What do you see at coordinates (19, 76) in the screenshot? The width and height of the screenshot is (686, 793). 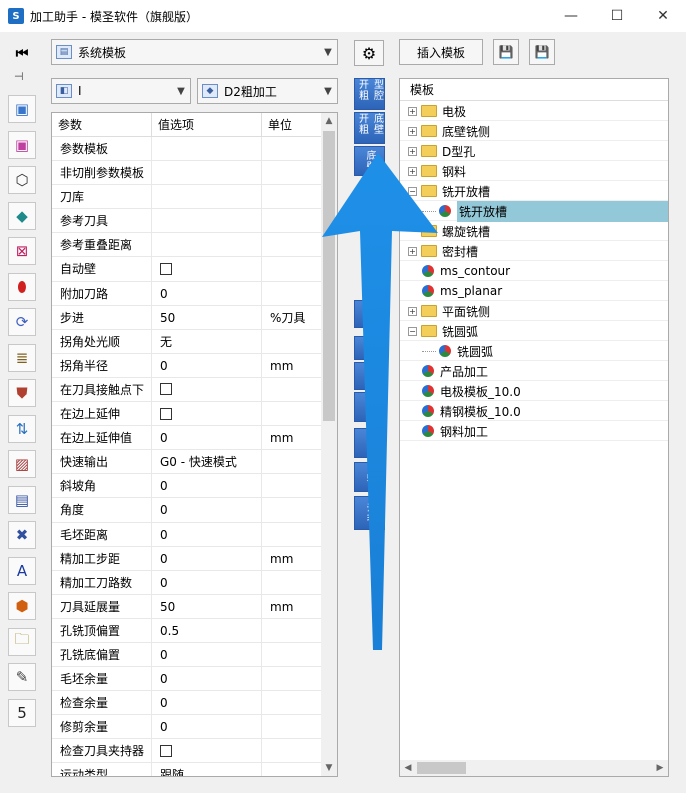 I see `pin-icon: ⊣` at bounding box center [19, 76].